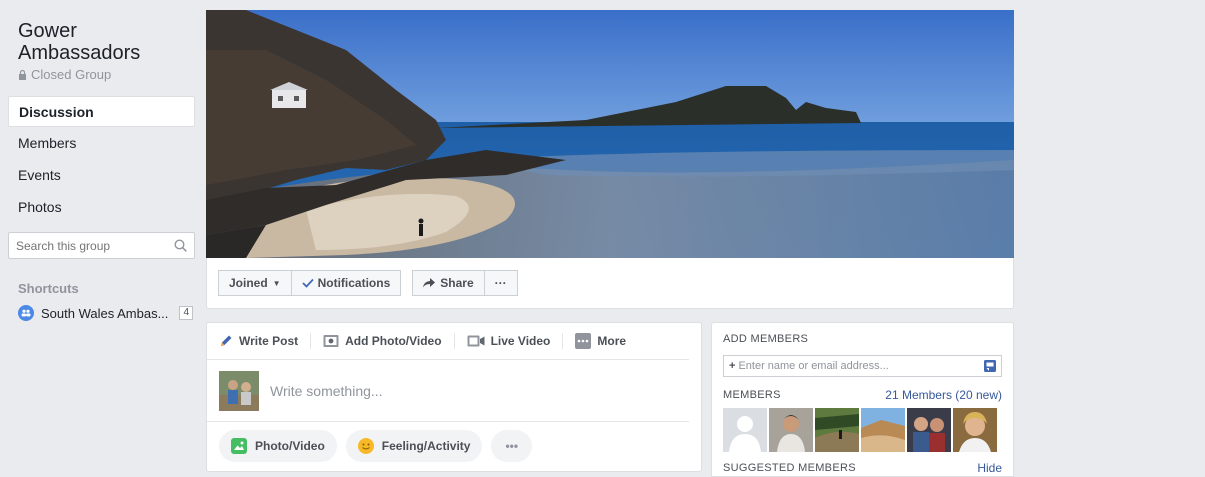  Describe the element at coordinates (71, 74) in the screenshot. I see `privacy-label: Closed Group` at that location.